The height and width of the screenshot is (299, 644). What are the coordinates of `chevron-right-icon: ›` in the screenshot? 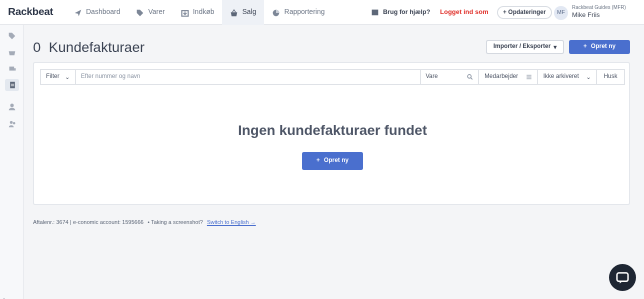 It's located at (4, 297).